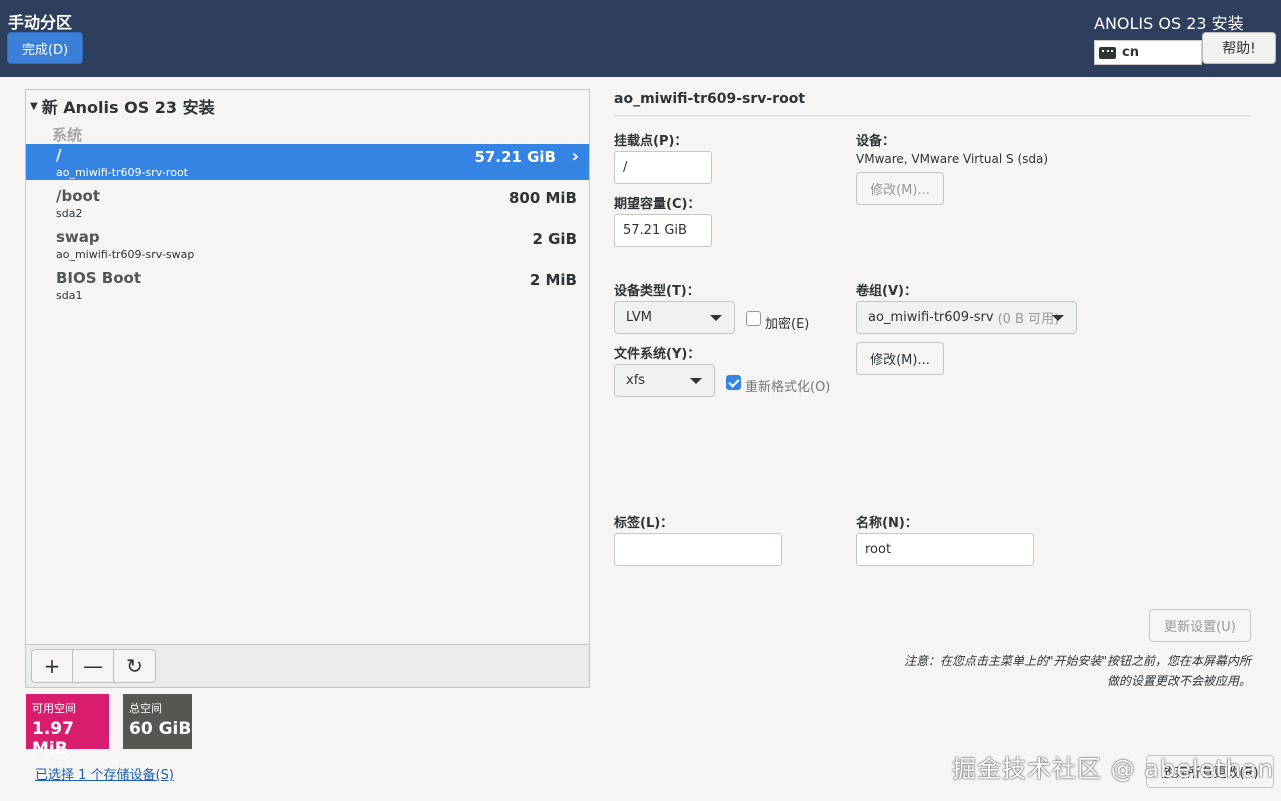 The image size is (1281, 801). What do you see at coordinates (575, 156) in the screenshot?
I see `chevron-right-icon: ›` at bounding box center [575, 156].